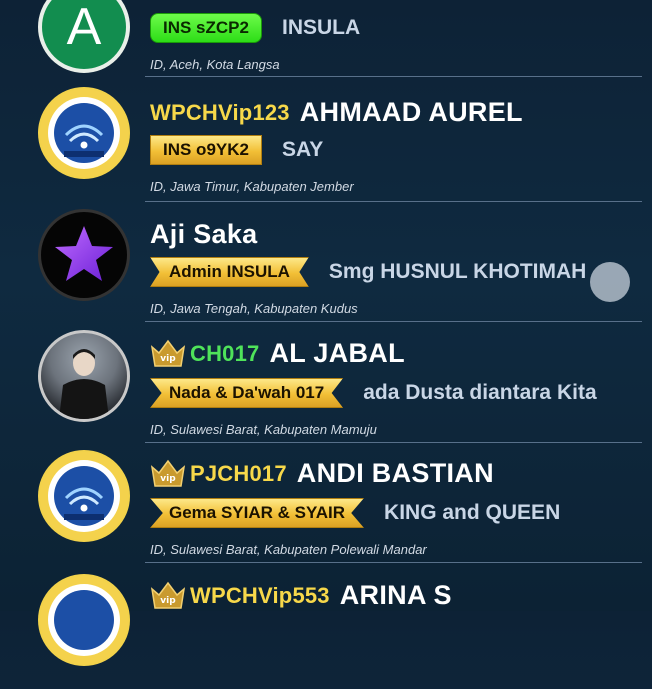 This screenshot has height=689, width=652. I want to click on purple-star-icon, so click(84, 253).